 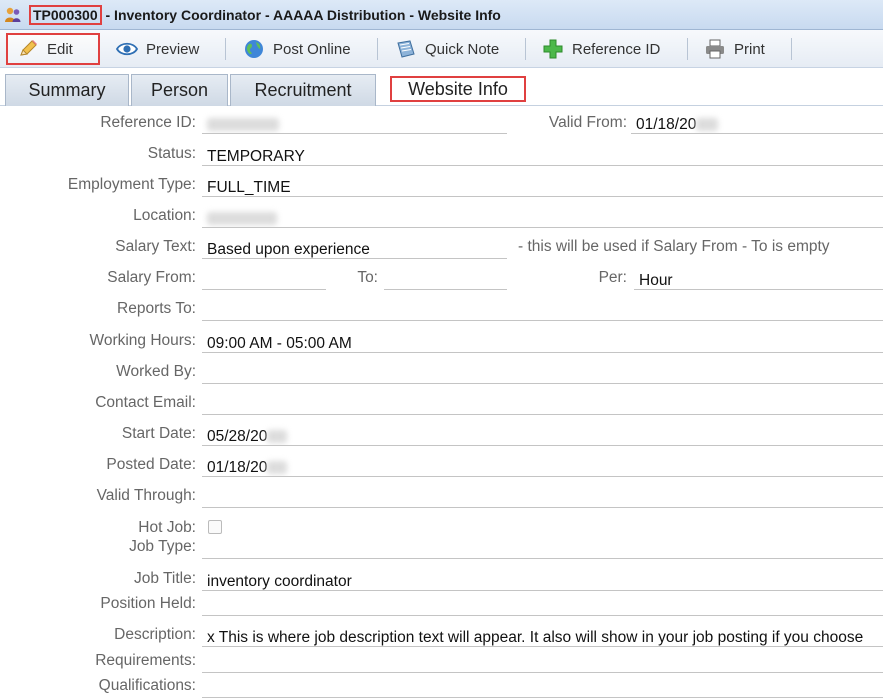 What do you see at coordinates (616, 49) in the screenshot?
I see `reference-id-label: Reference ID` at bounding box center [616, 49].